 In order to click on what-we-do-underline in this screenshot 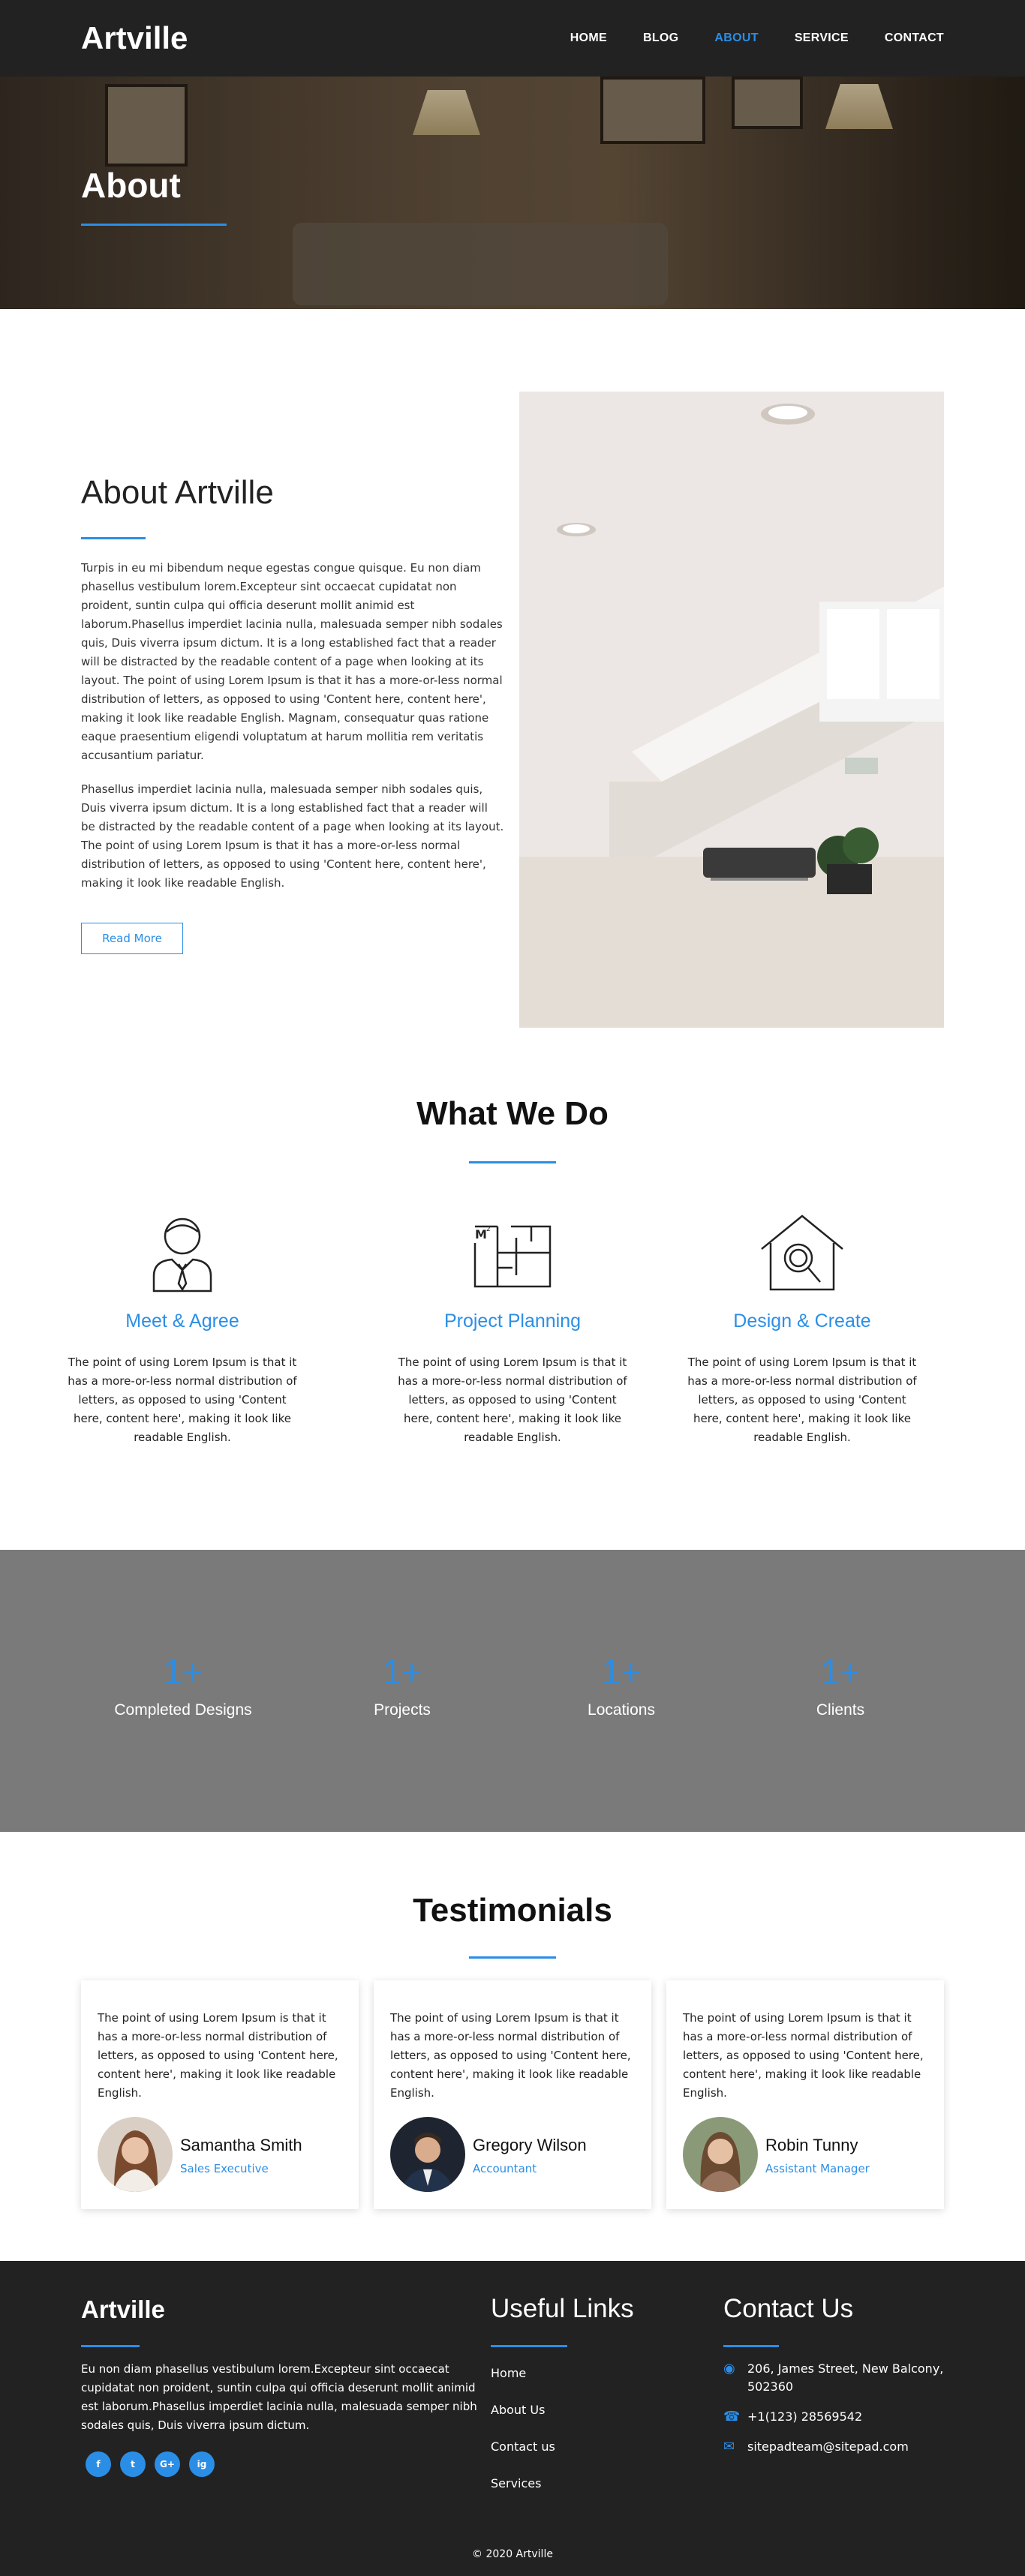, I will do `click(512, 1162)`.